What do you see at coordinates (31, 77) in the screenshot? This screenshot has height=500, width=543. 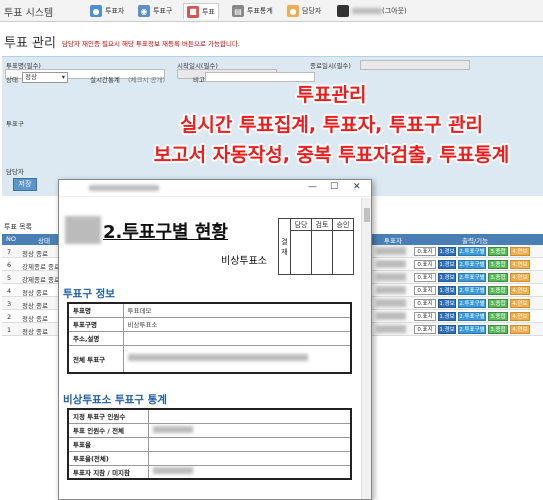 I see `status-select-value: 정상` at bounding box center [31, 77].